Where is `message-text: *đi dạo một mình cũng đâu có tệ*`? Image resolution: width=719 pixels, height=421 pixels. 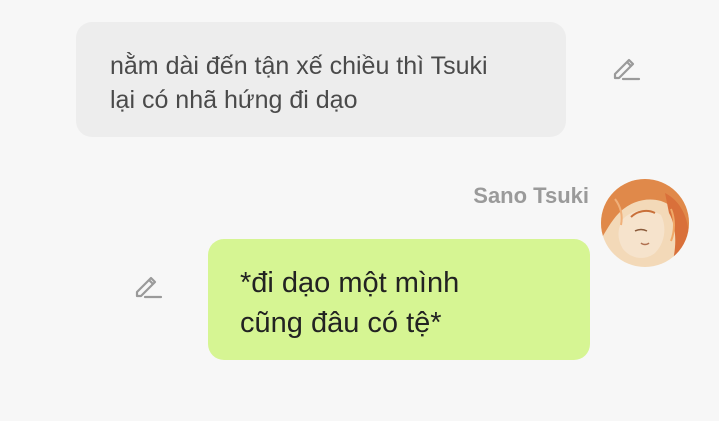
message-text: *đi dạo một mình cũng đâu có tệ* is located at coordinates (350, 303).